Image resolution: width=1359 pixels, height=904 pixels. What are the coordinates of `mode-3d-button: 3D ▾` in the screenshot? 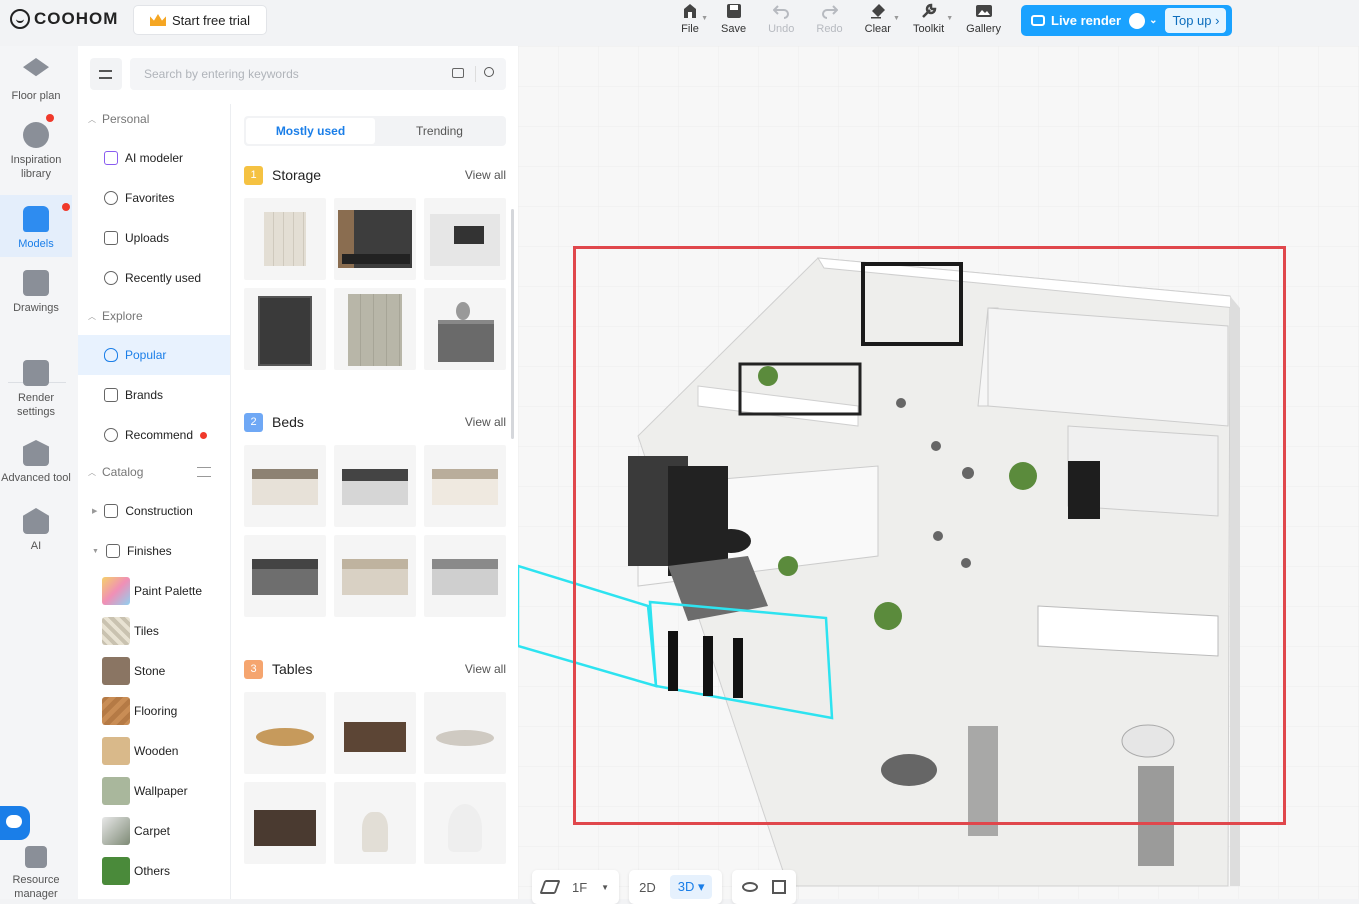 It's located at (691, 887).